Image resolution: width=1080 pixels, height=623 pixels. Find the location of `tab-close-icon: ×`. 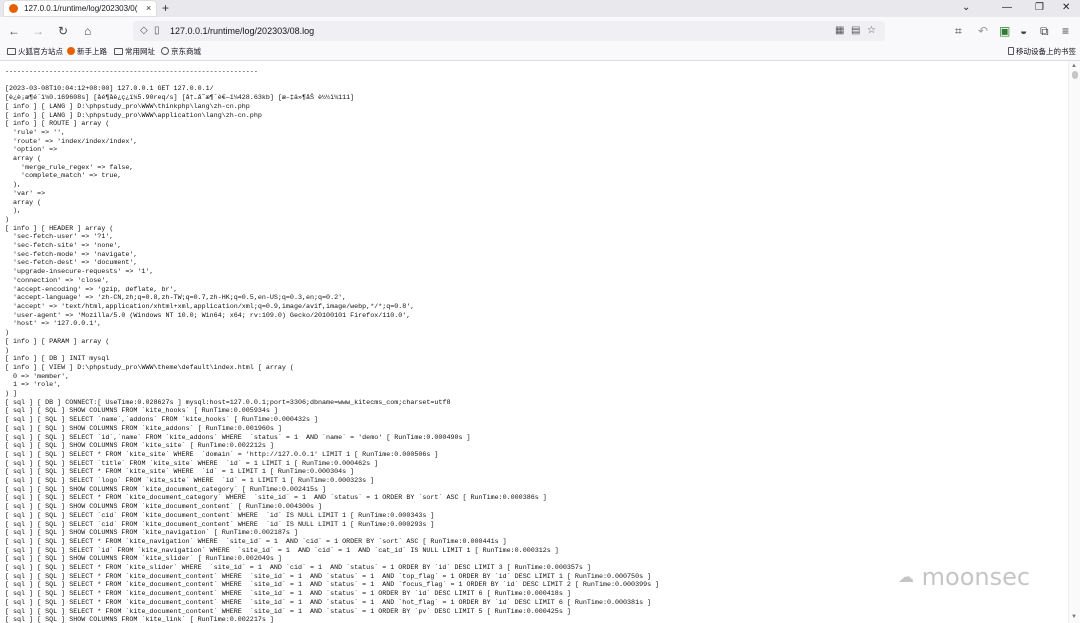

tab-close-icon: × is located at coordinates (148, 8).